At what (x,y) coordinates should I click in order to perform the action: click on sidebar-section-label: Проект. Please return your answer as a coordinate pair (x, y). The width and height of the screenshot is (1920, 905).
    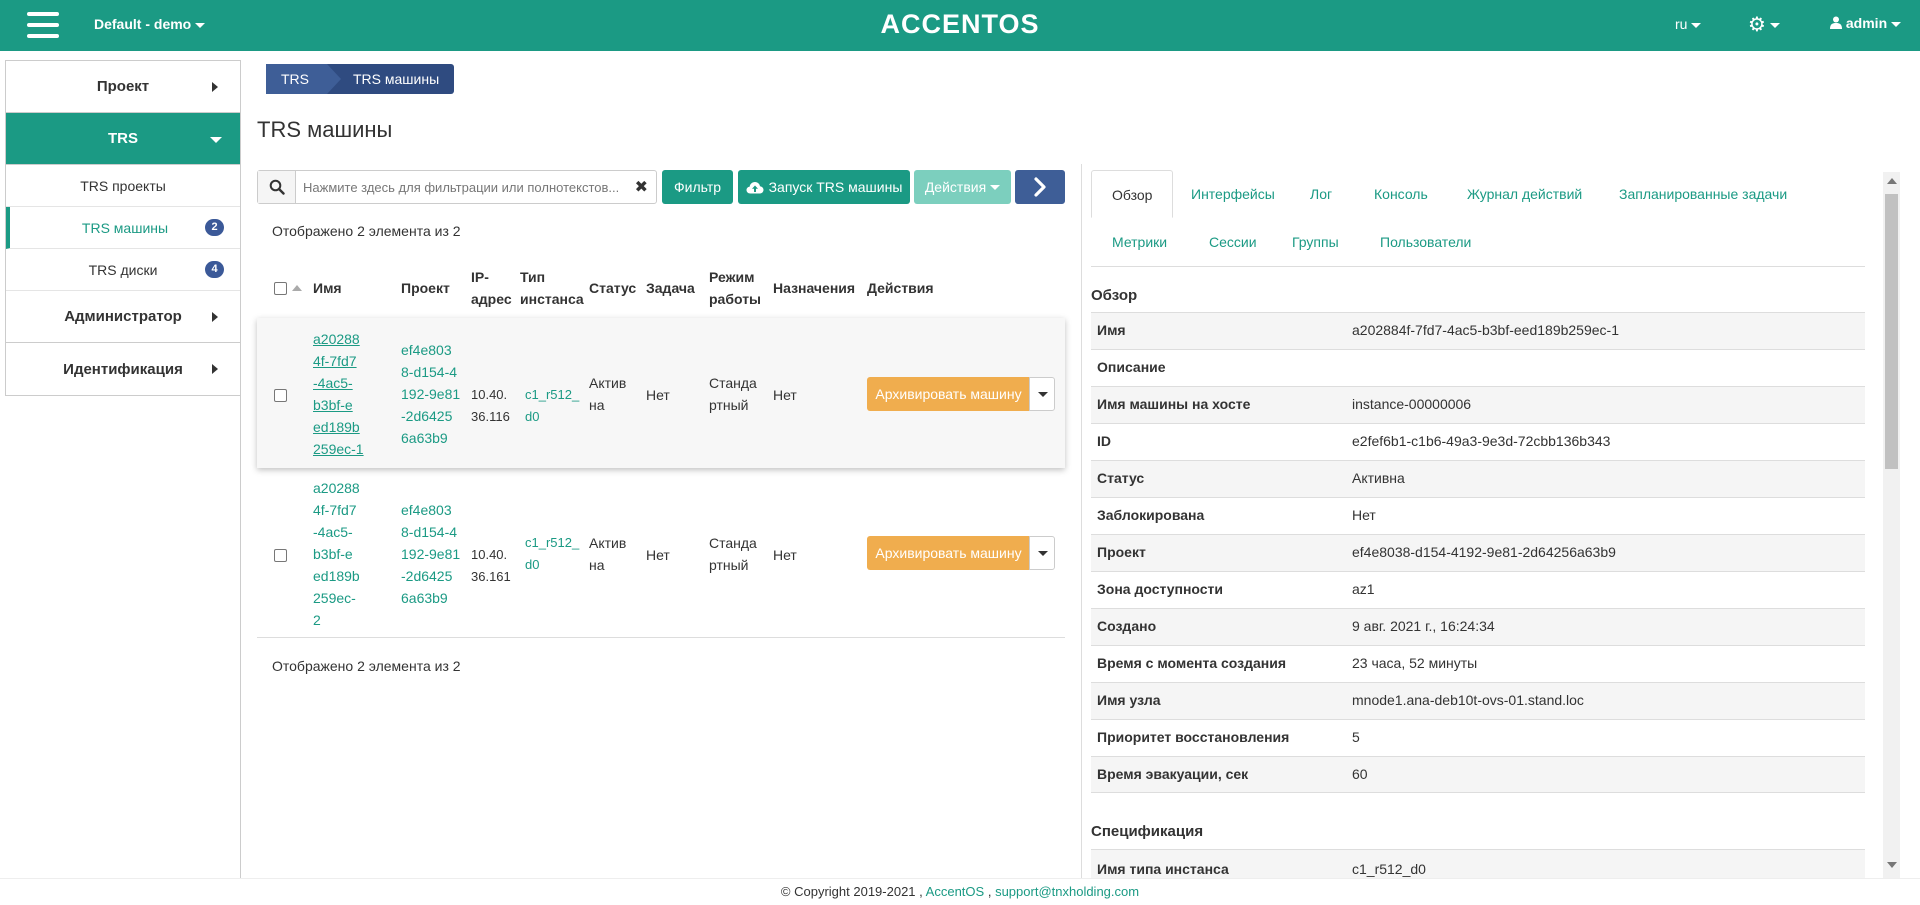
    Looking at the image, I should click on (123, 86).